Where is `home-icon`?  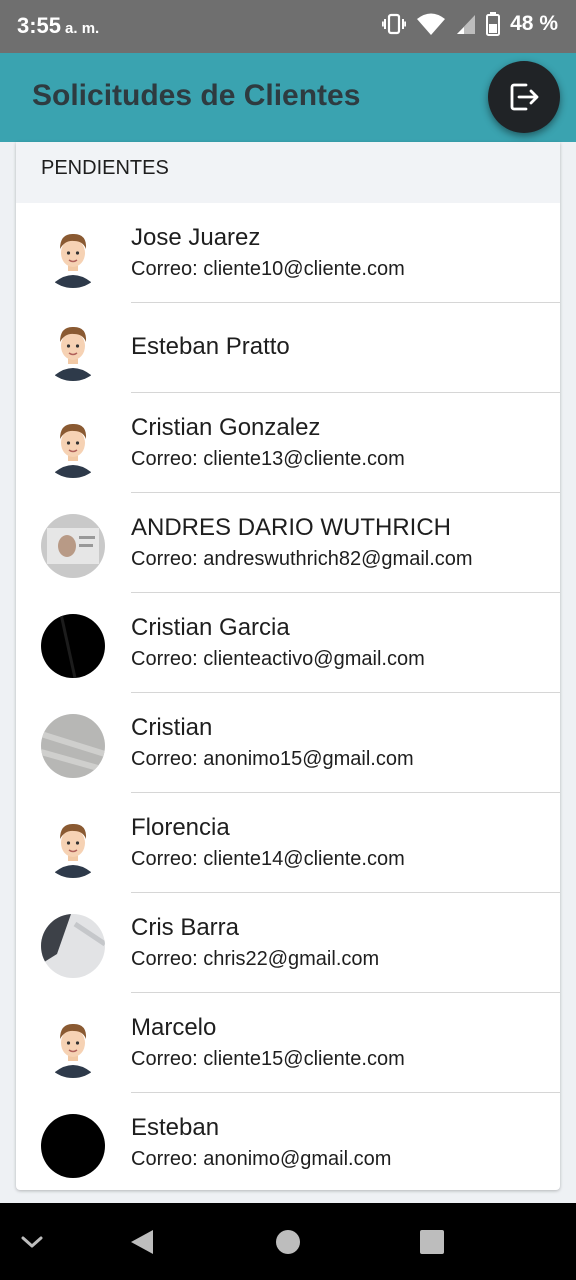 home-icon is located at coordinates (288, 1241).